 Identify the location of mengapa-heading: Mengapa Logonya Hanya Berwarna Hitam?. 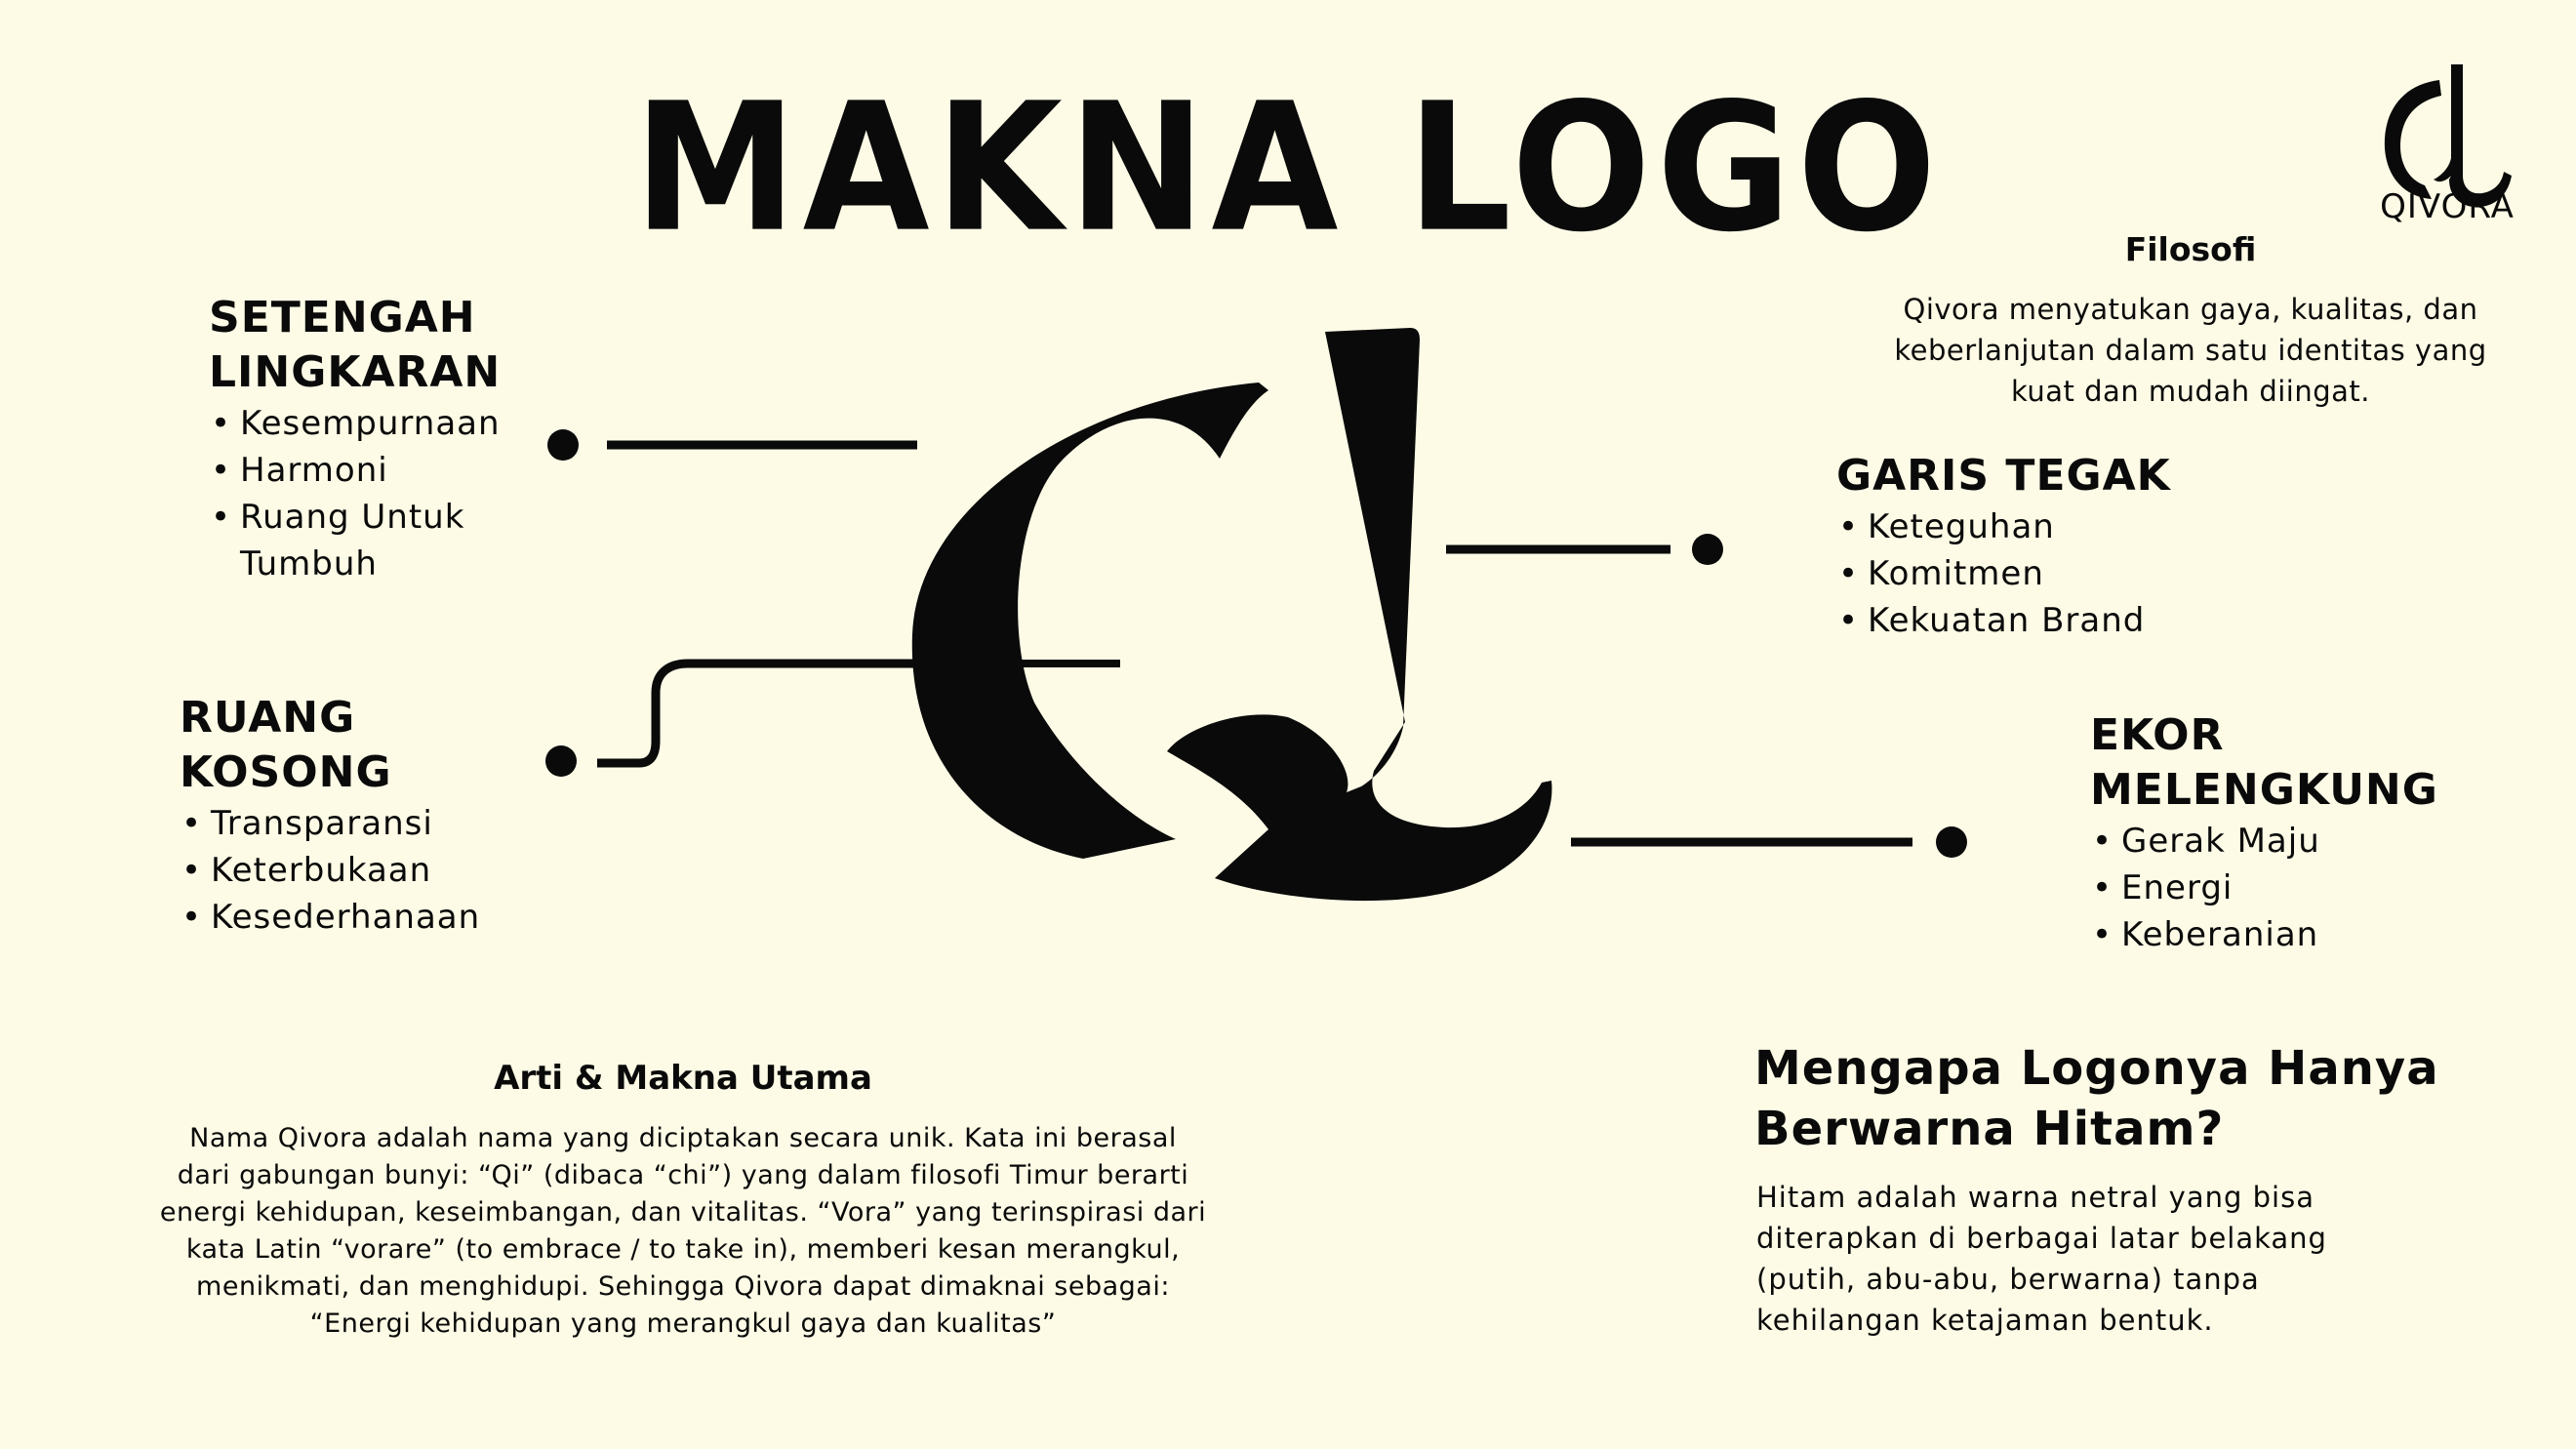
(2125, 1098).